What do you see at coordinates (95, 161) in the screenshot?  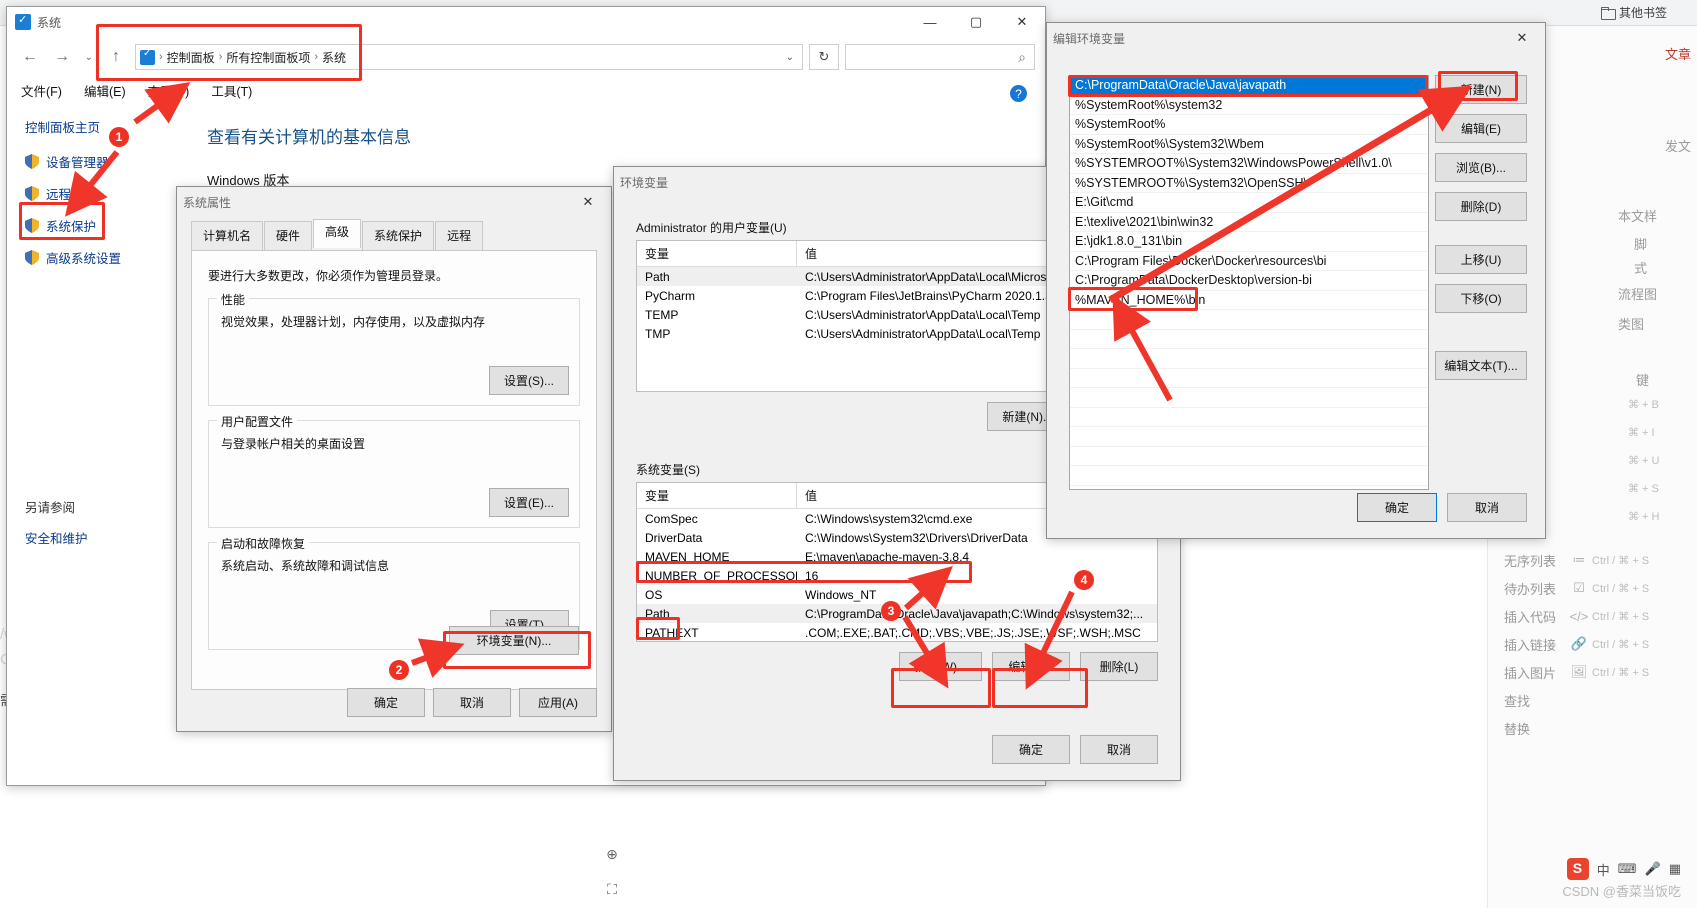 I see `sidebar-item-device-manager: 设备管理器` at bounding box center [95, 161].